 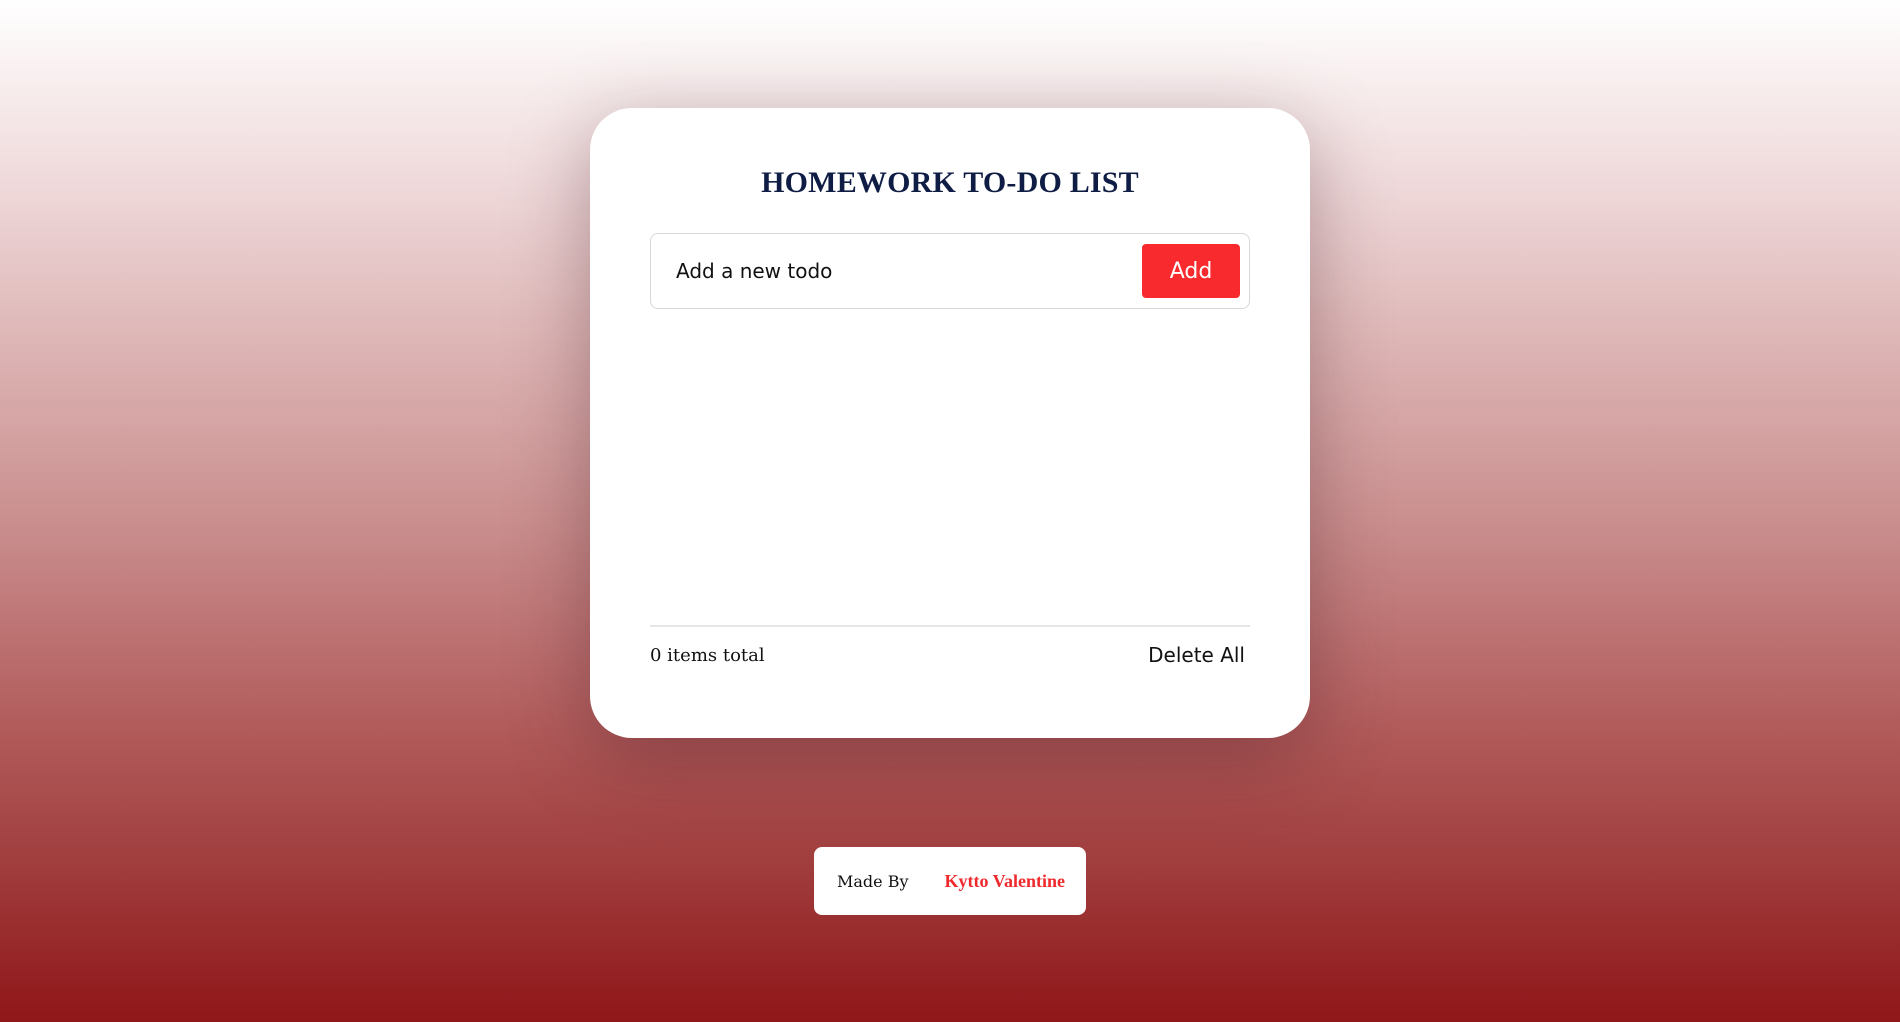 I want to click on items-count: 0 items total, so click(x=707, y=655).